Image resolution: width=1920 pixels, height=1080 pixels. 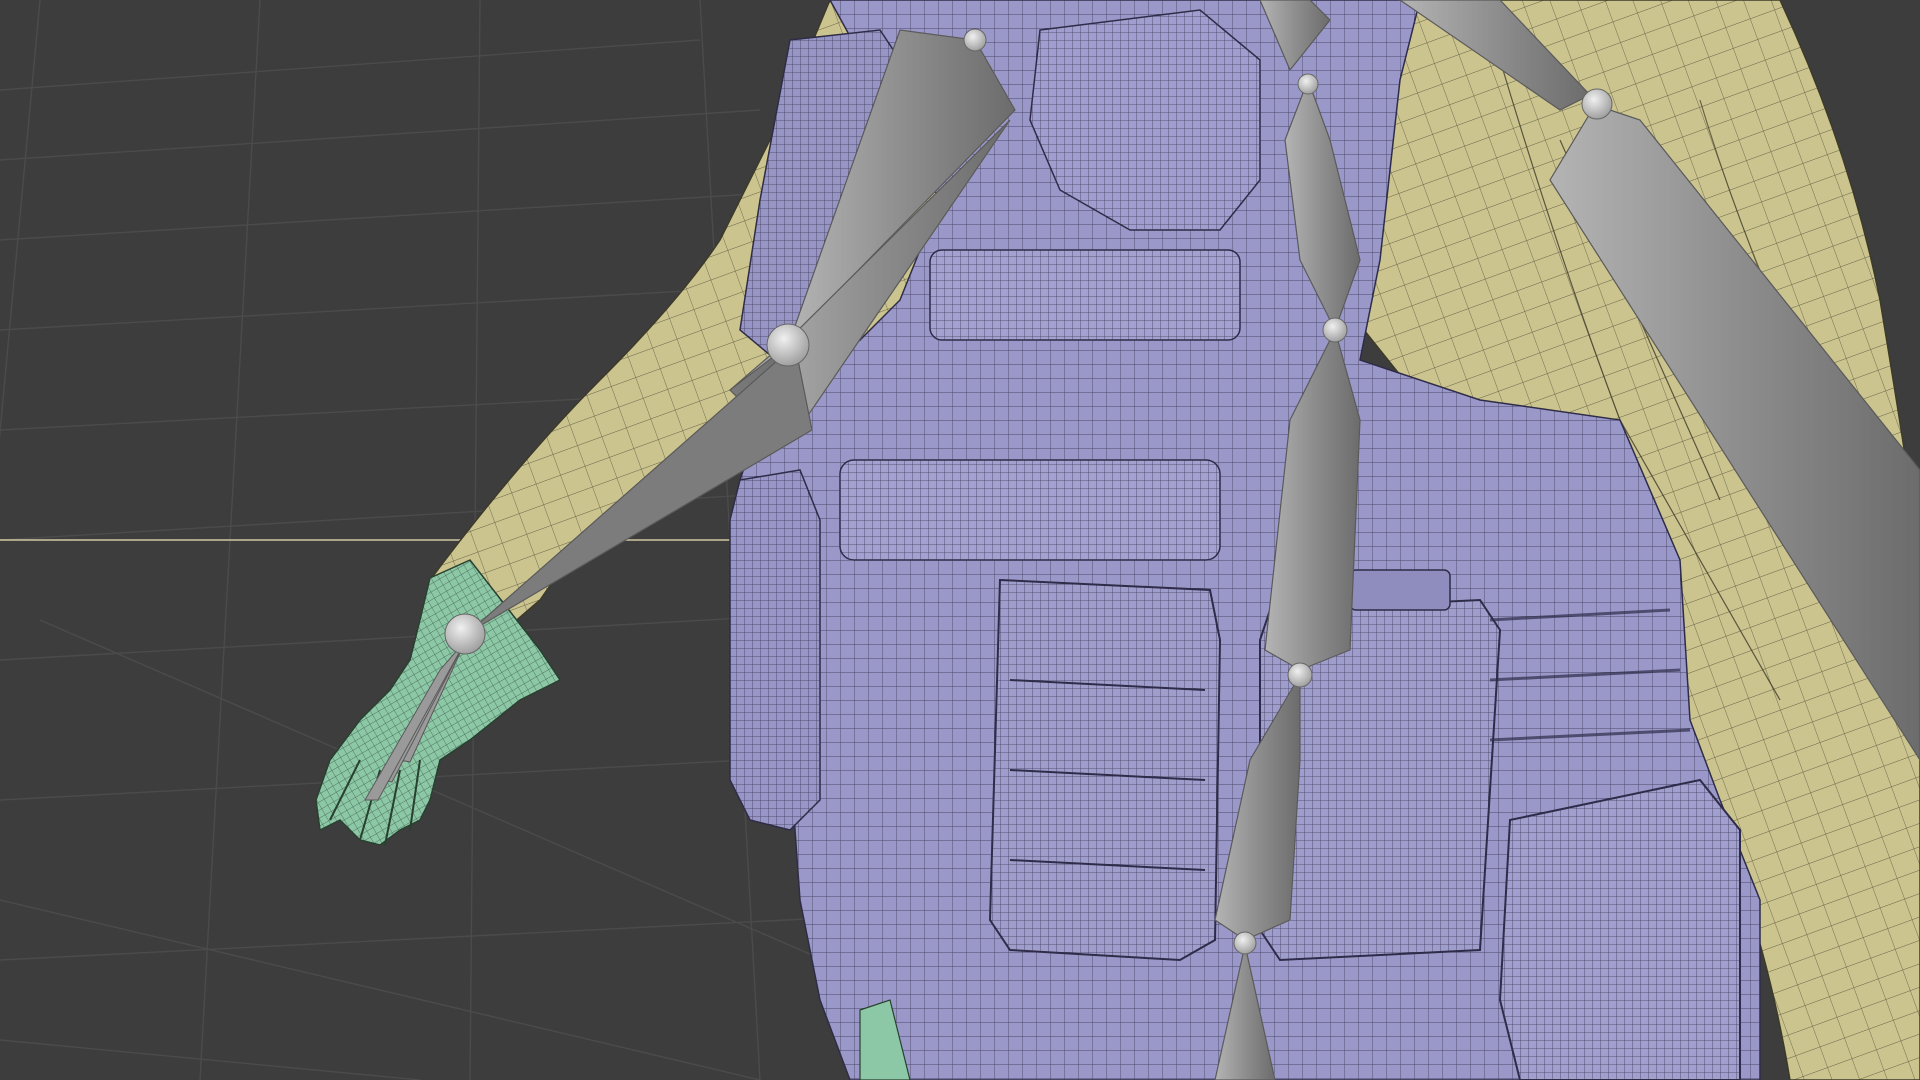 What do you see at coordinates (465, 634) in the screenshot?
I see `joint-wrist-left` at bounding box center [465, 634].